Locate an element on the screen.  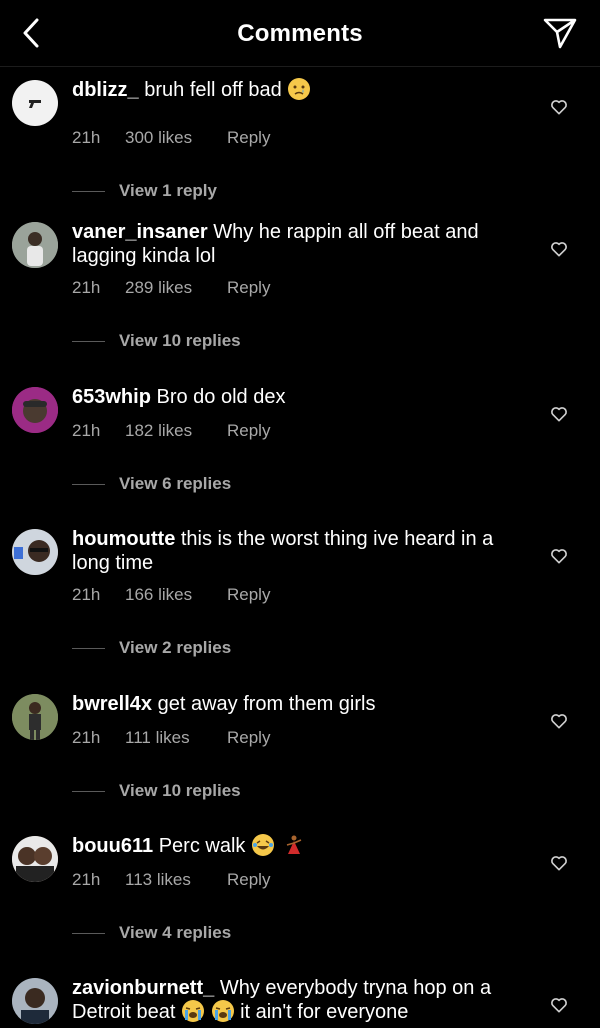
comment-body: 653whip Bro do old dex is located at coordinates (303, 397).